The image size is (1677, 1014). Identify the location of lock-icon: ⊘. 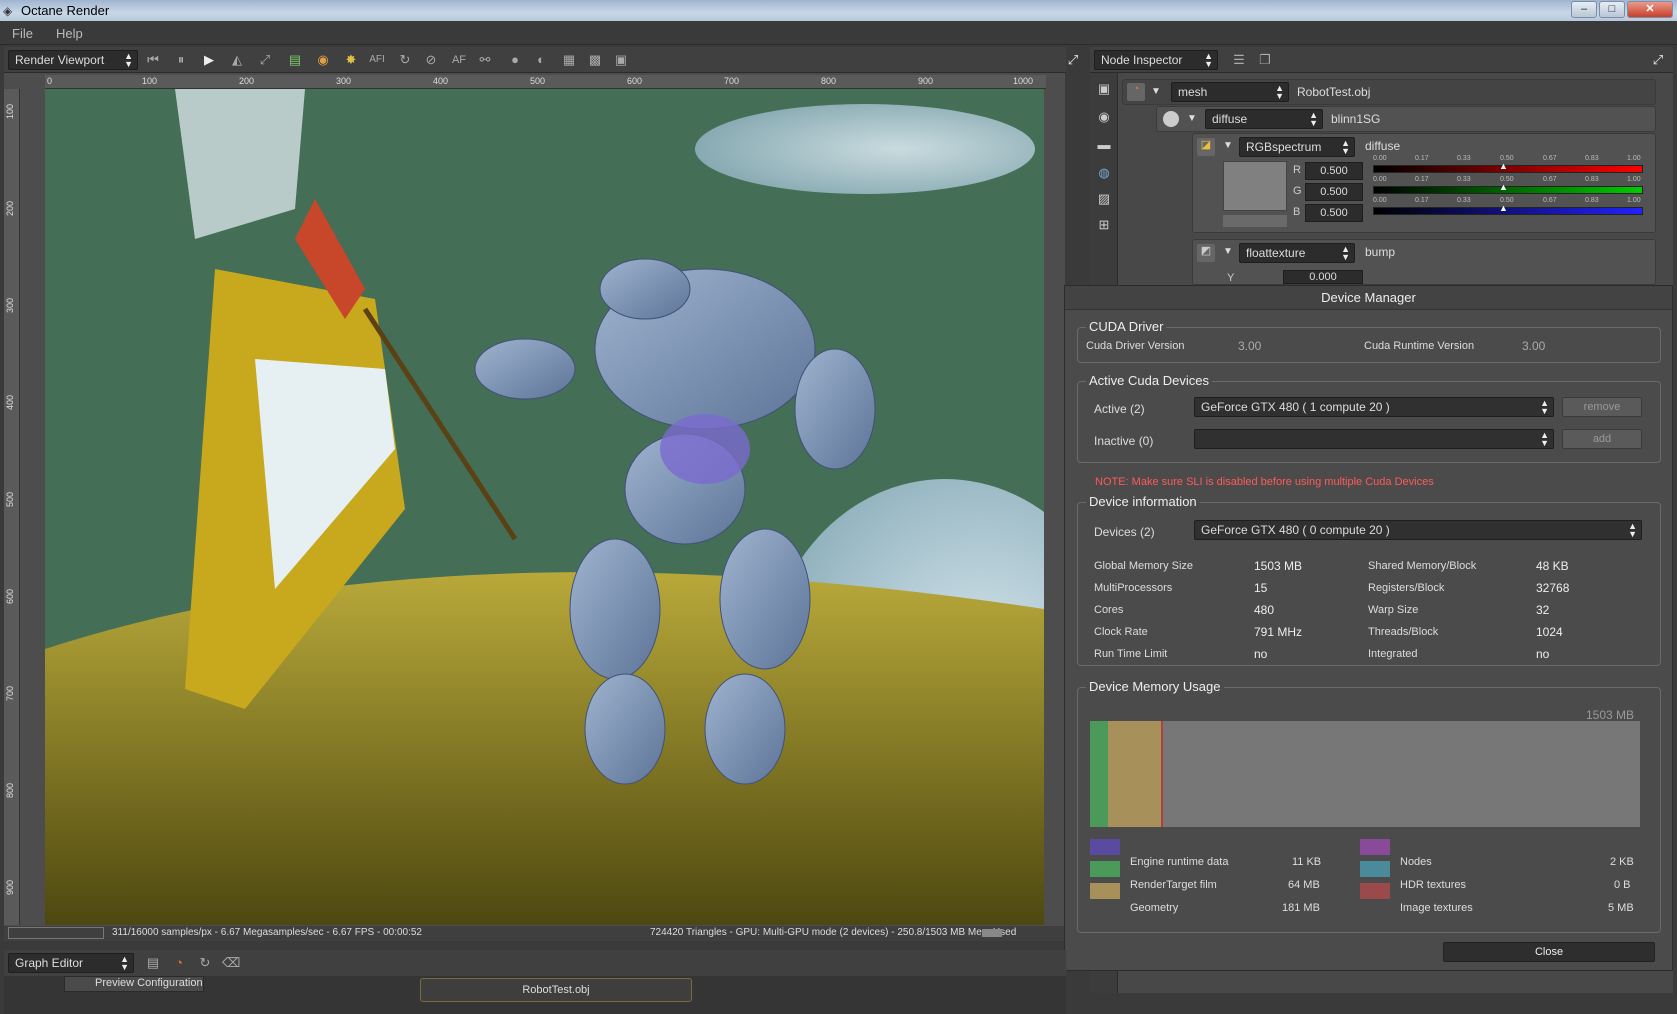
(431, 60).